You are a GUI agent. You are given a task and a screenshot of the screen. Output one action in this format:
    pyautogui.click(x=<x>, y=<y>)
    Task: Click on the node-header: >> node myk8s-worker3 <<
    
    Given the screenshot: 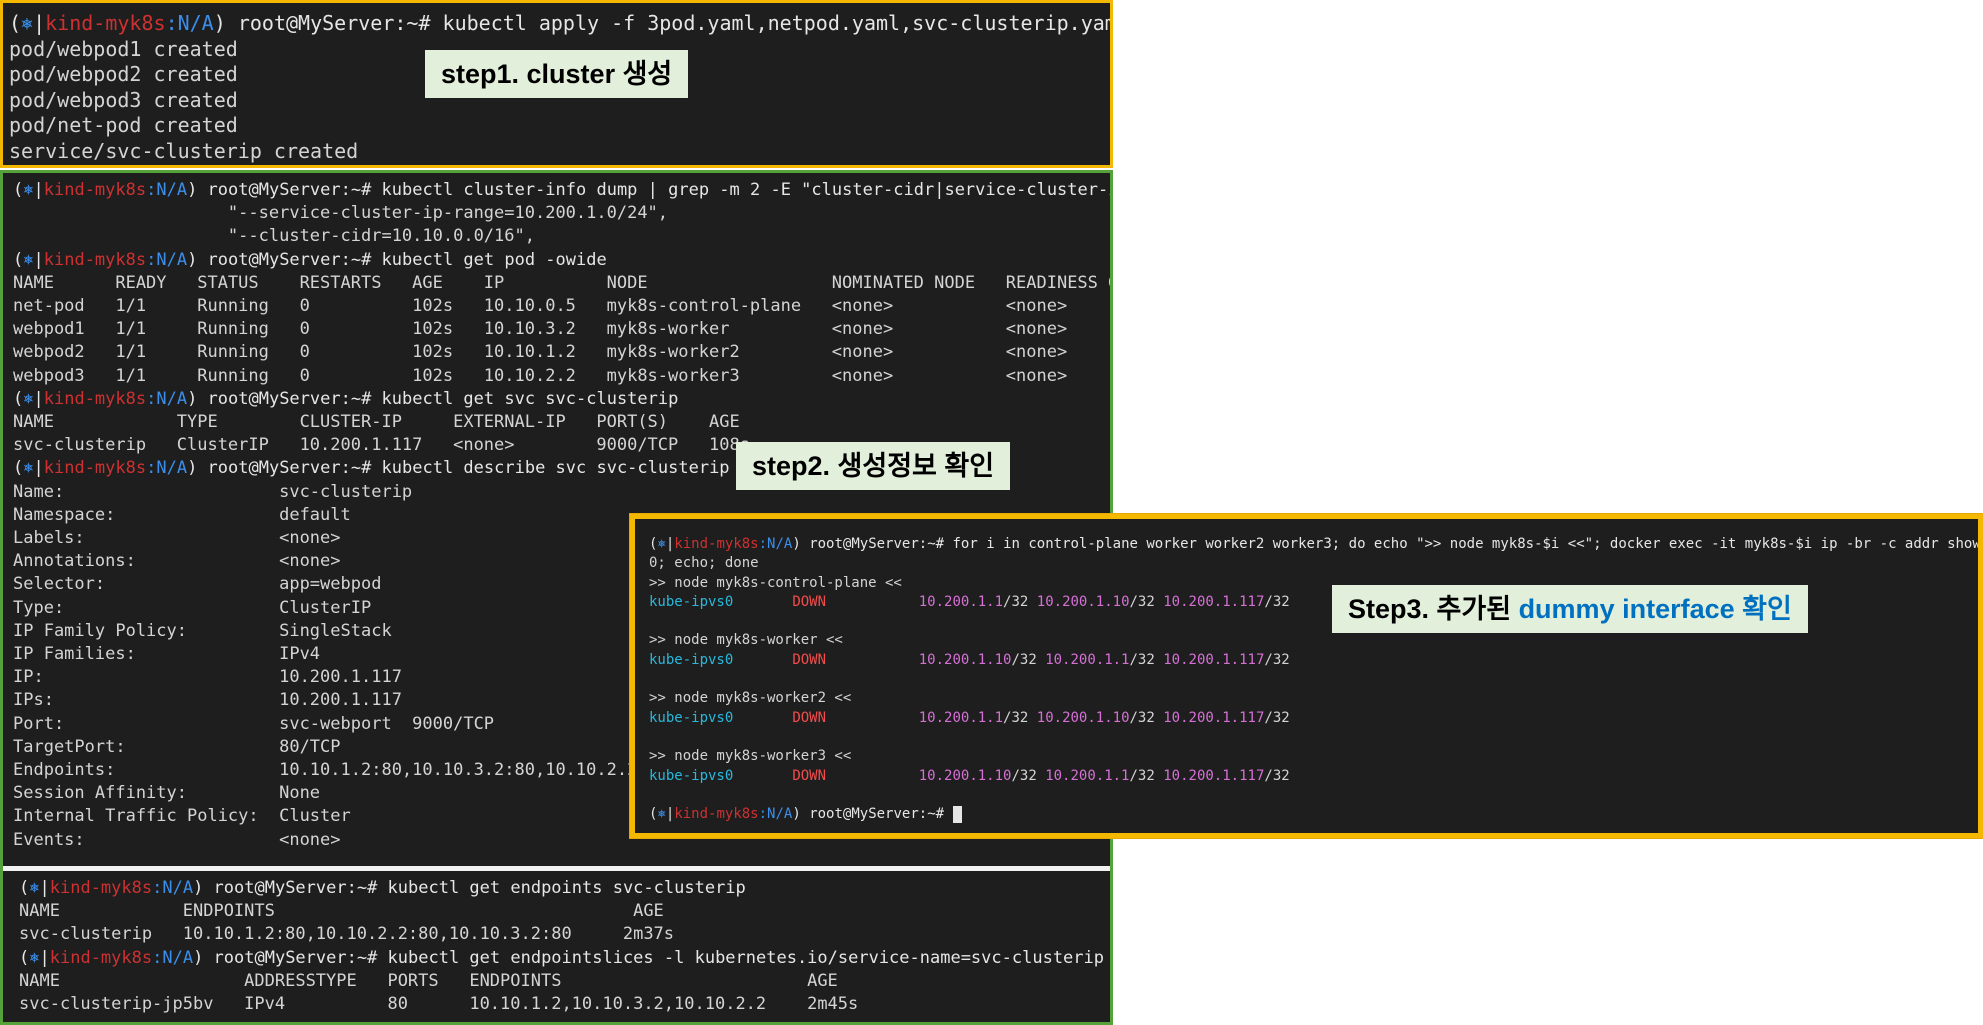 What is the action you would take?
    pyautogui.click(x=750, y=756)
    